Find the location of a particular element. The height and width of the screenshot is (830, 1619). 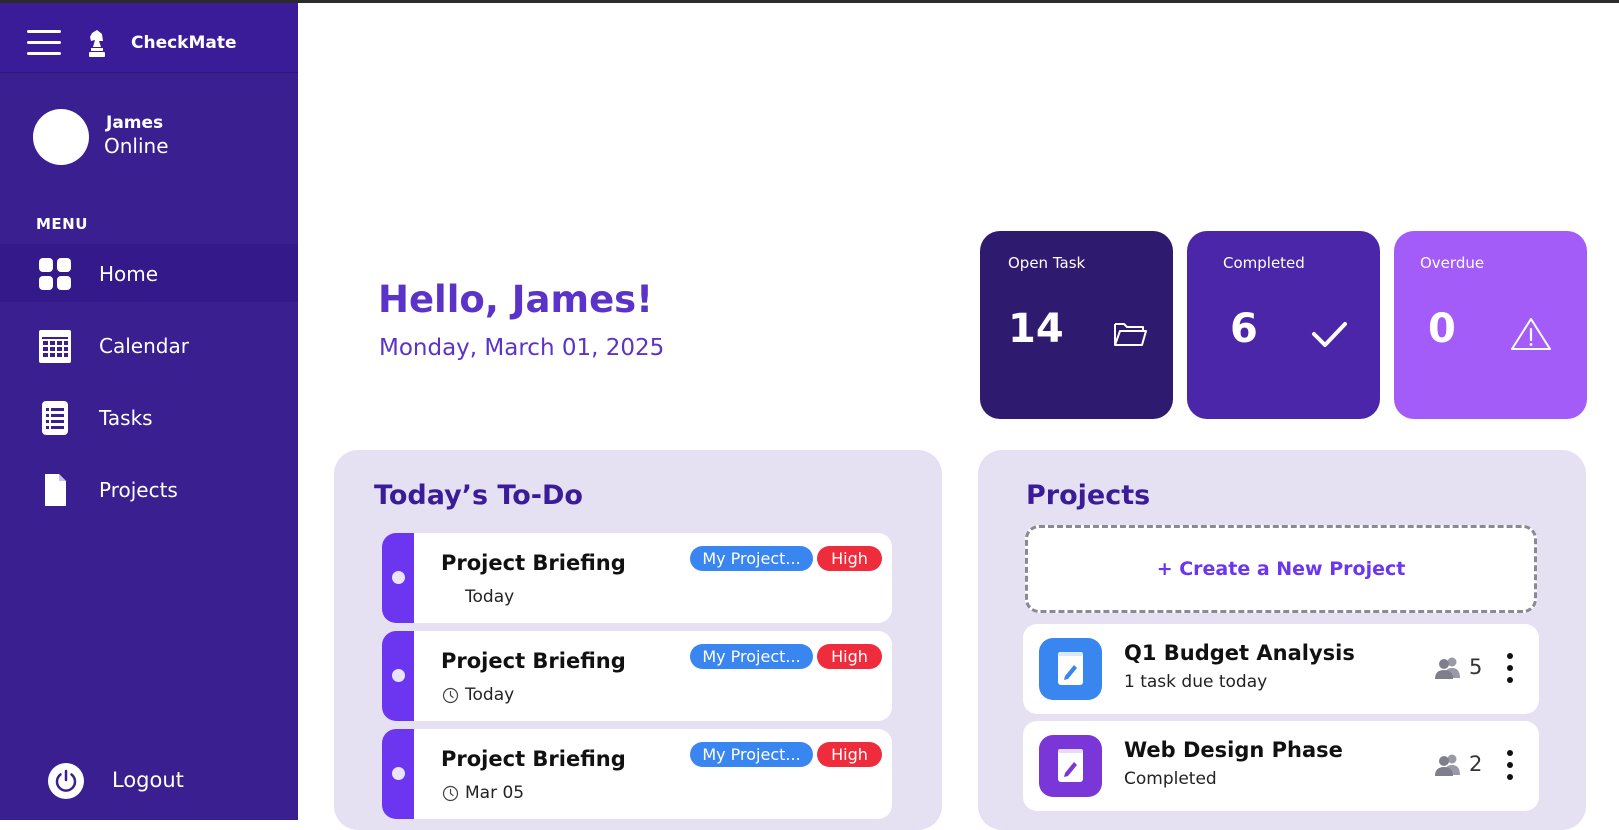

stat-label: Overdue is located at coordinates (1452, 263).